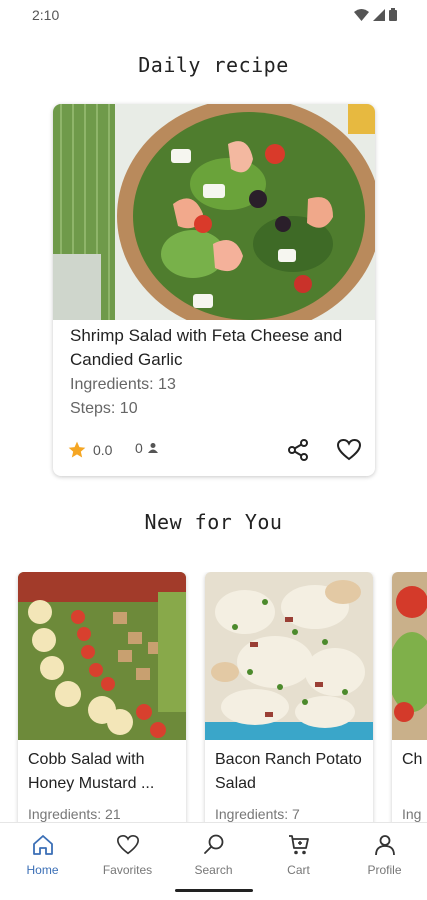 The width and height of the screenshot is (427, 900). I want to click on recipe-card: Bacon Ranch Potato Salad Ingredients: 7, so click(289, 697).